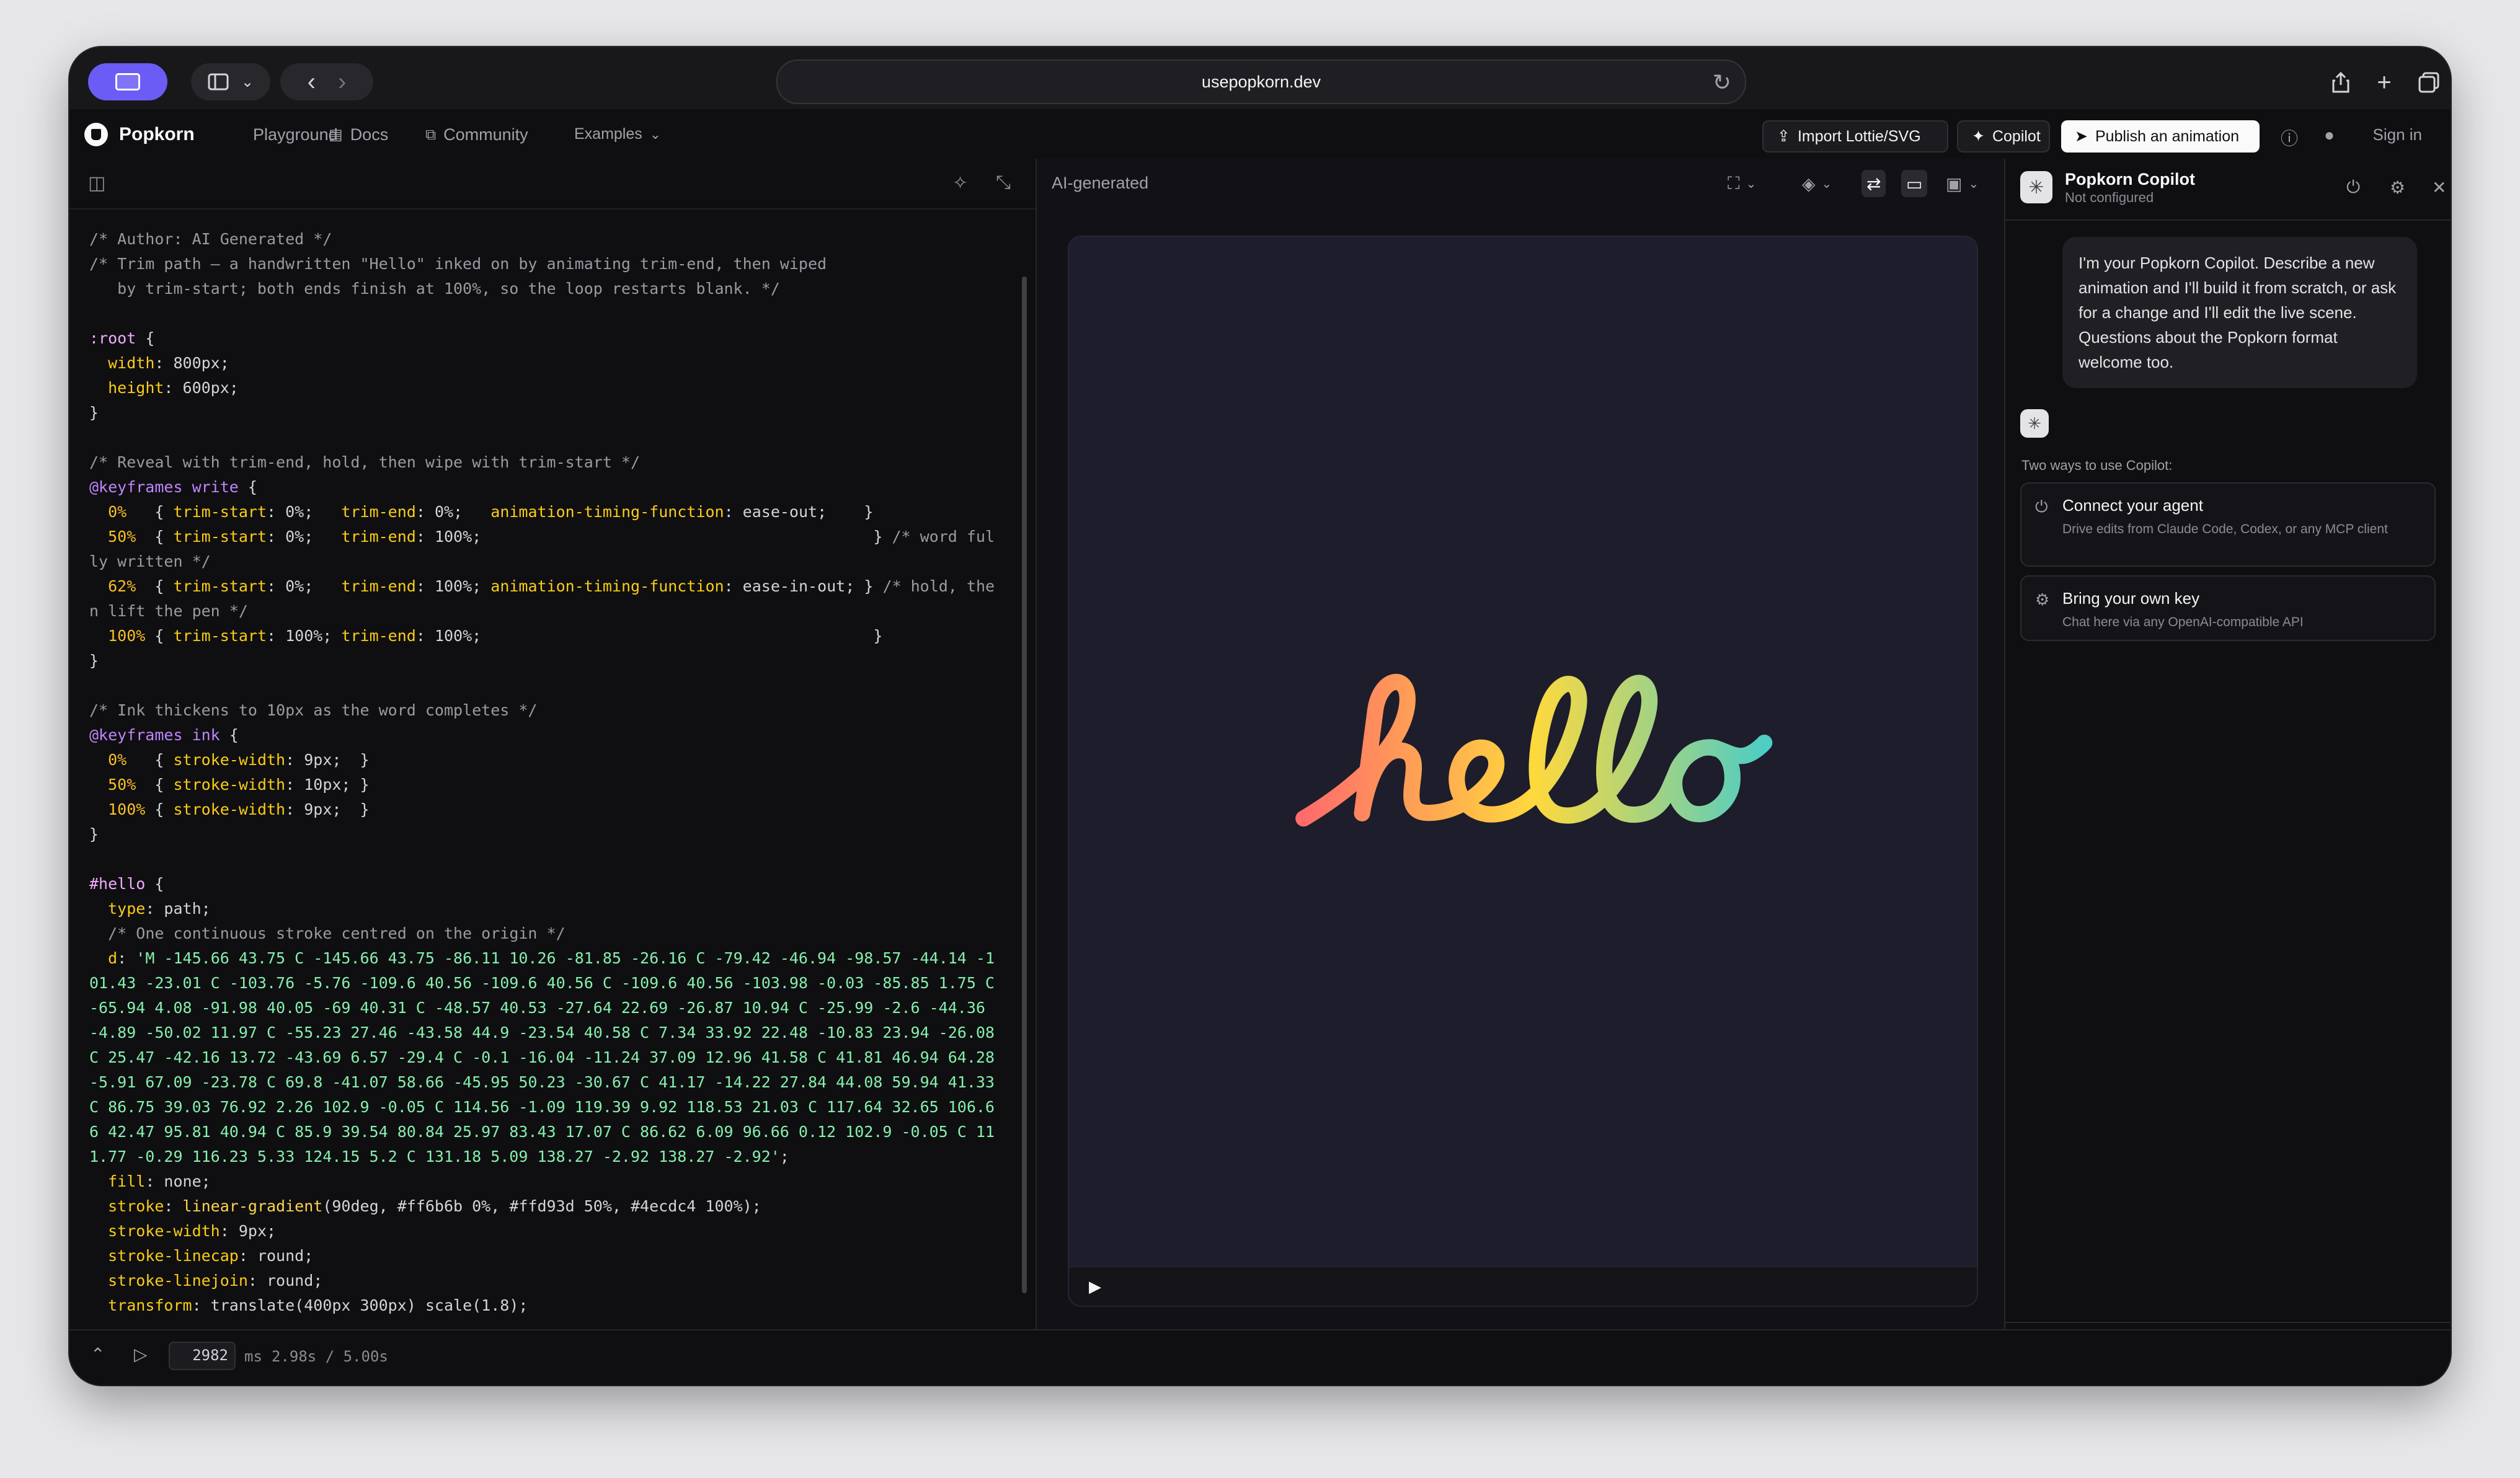 The width and height of the screenshot is (2520, 1478). What do you see at coordinates (150, 909) in the screenshot?
I see `code-line: type: path;` at bounding box center [150, 909].